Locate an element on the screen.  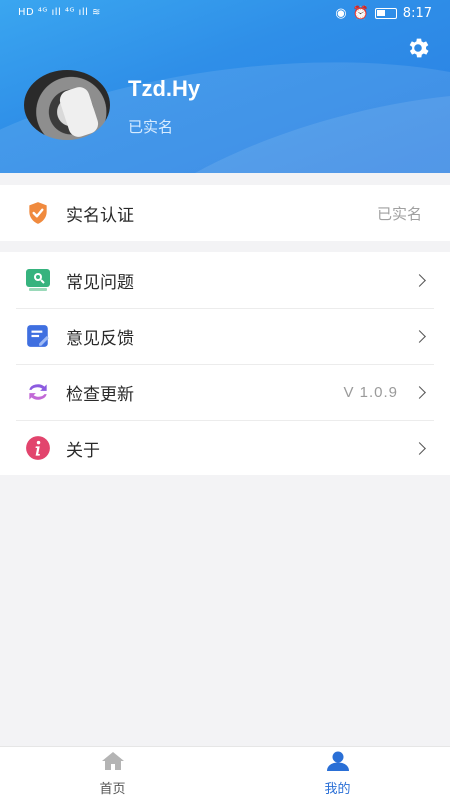
verification-card: 实名认证 已实名 is located at coordinates (225, 213).